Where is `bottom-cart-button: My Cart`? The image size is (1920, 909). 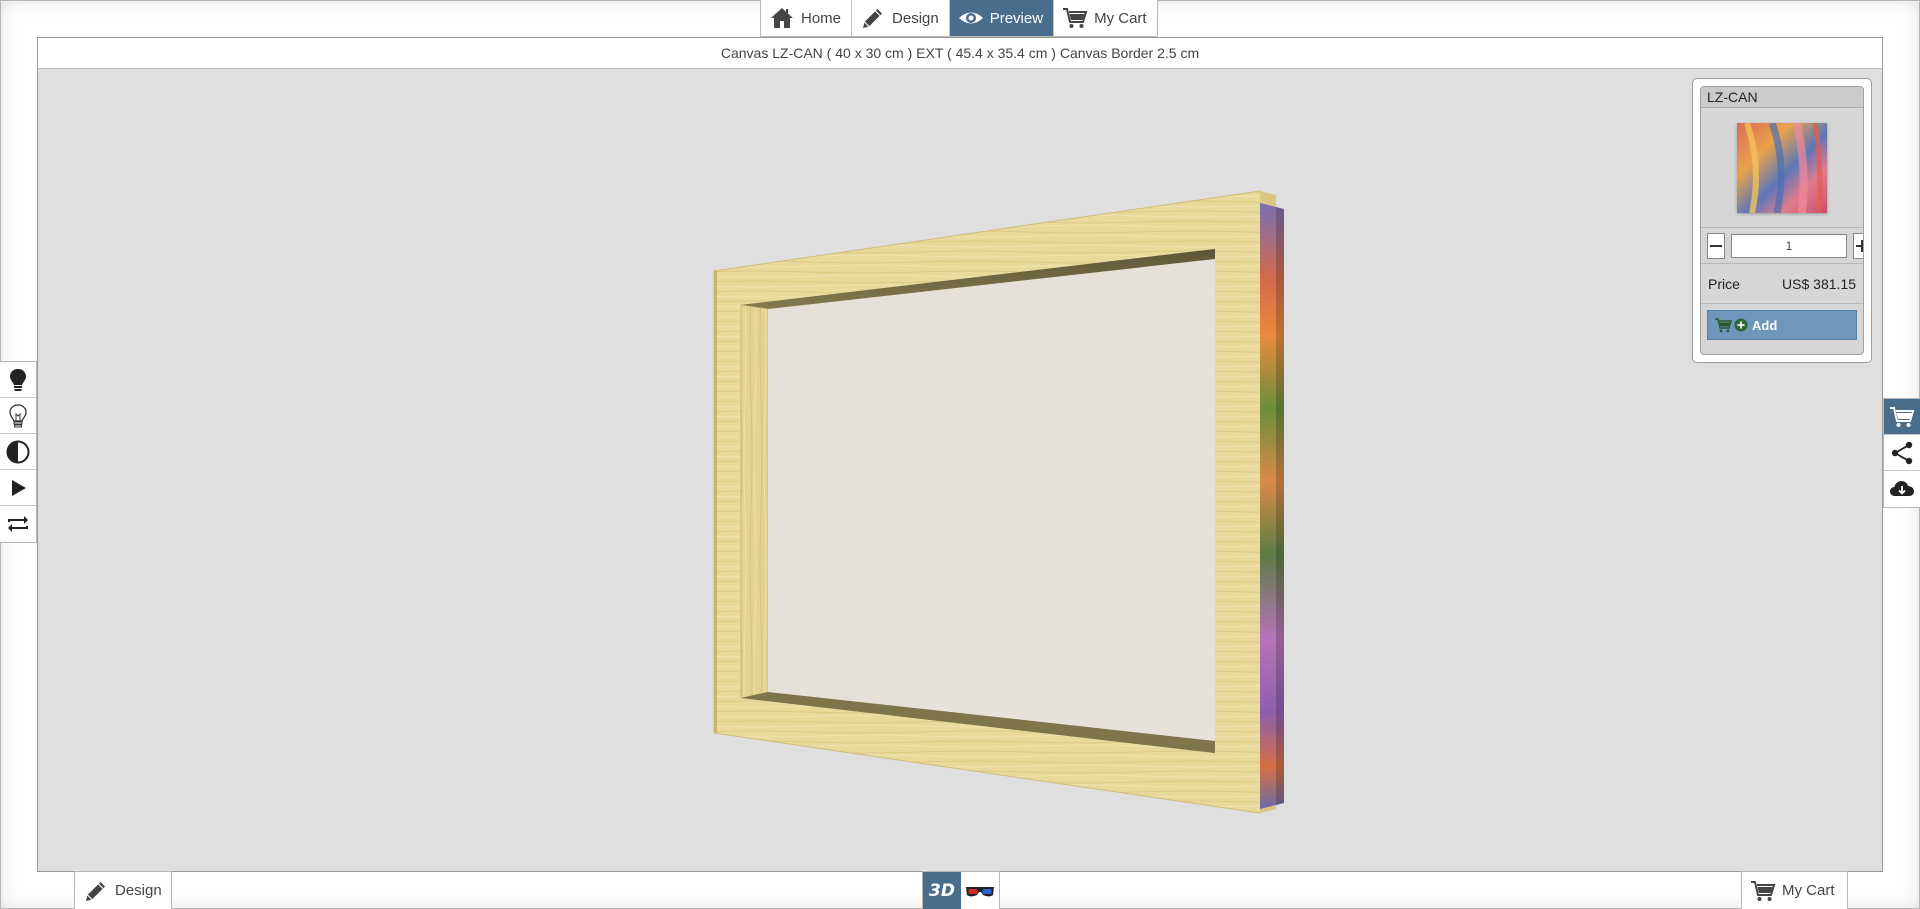
bottom-cart-button: My Cart is located at coordinates (1794, 890).